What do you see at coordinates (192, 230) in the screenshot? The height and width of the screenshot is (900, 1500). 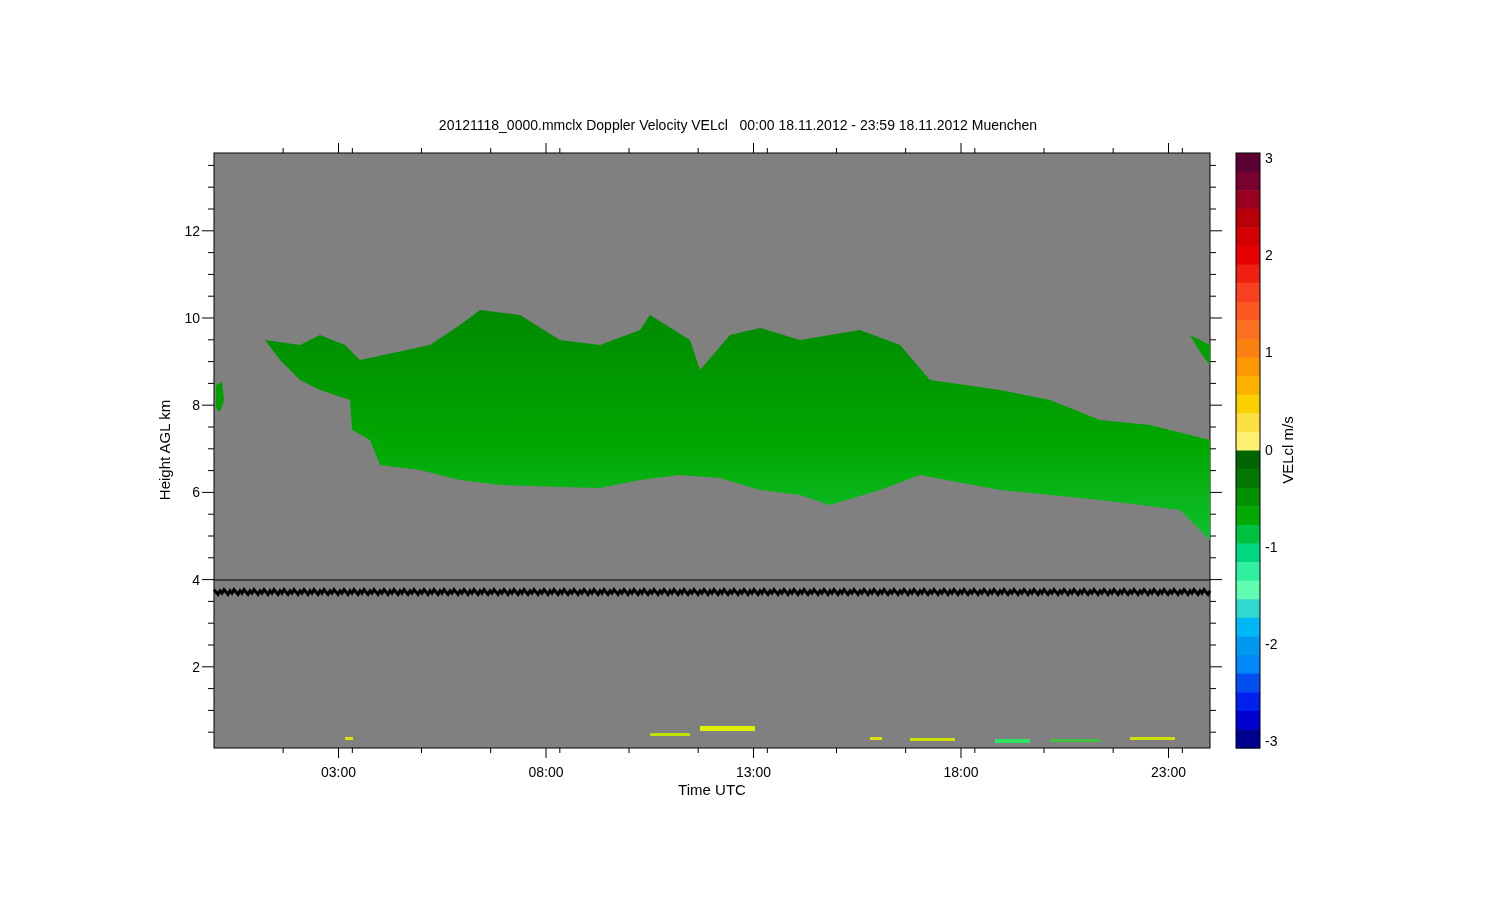 I see `y-tick-label: 12` at bounding box center [192, 230].